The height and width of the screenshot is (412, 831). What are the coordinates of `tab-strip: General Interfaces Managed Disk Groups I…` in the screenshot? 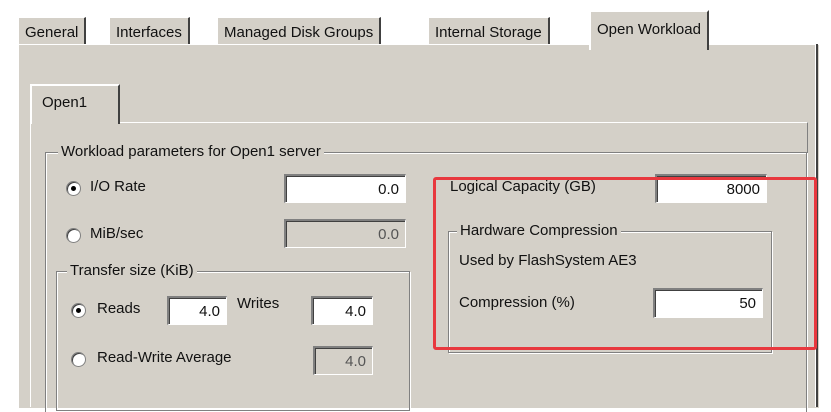 It's located at (422, 28).